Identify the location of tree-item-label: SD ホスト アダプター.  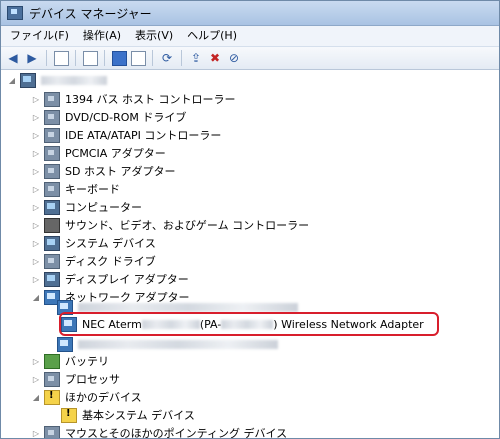
(120, 171).